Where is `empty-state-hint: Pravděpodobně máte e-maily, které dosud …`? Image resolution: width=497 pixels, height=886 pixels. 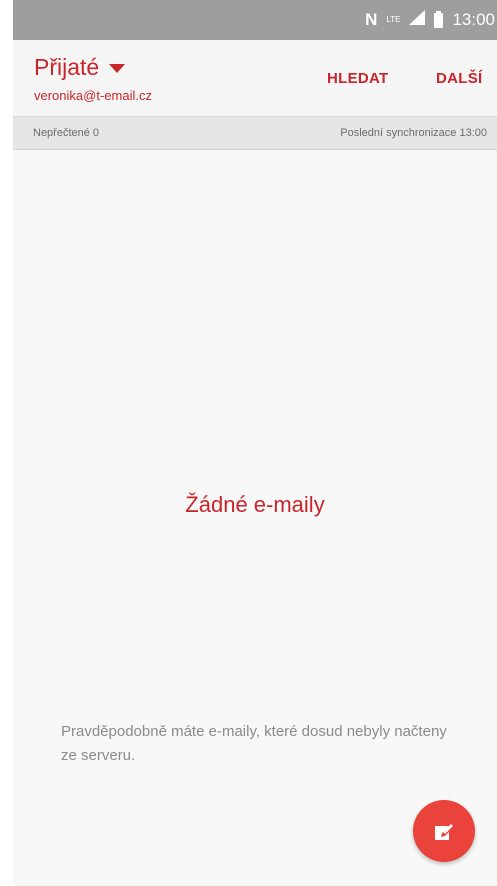 empty-state-hint: Pravděpodobně máte e-maily, které dosud … is located at coordinates (254, 743).